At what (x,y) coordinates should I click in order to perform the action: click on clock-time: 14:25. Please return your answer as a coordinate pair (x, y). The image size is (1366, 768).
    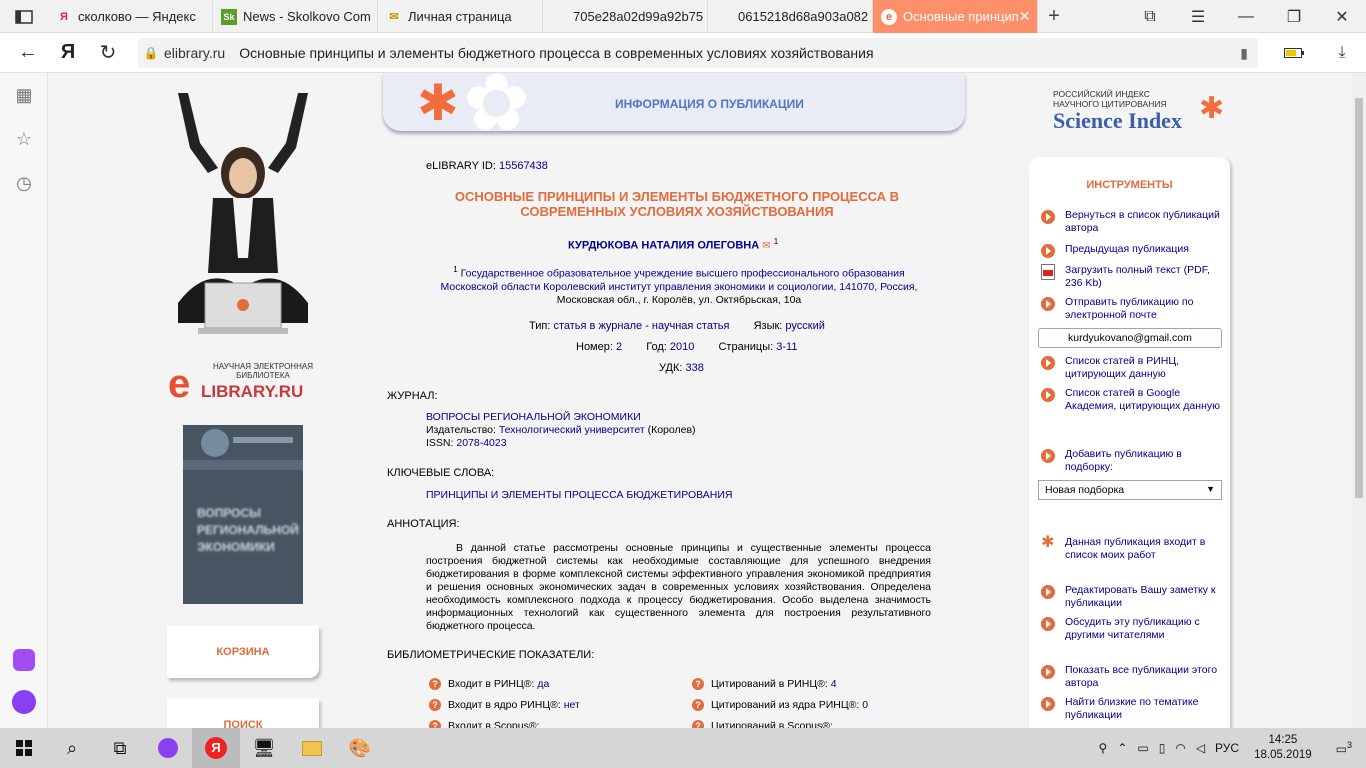
    Looking at the image, I should click on (1283, 740).